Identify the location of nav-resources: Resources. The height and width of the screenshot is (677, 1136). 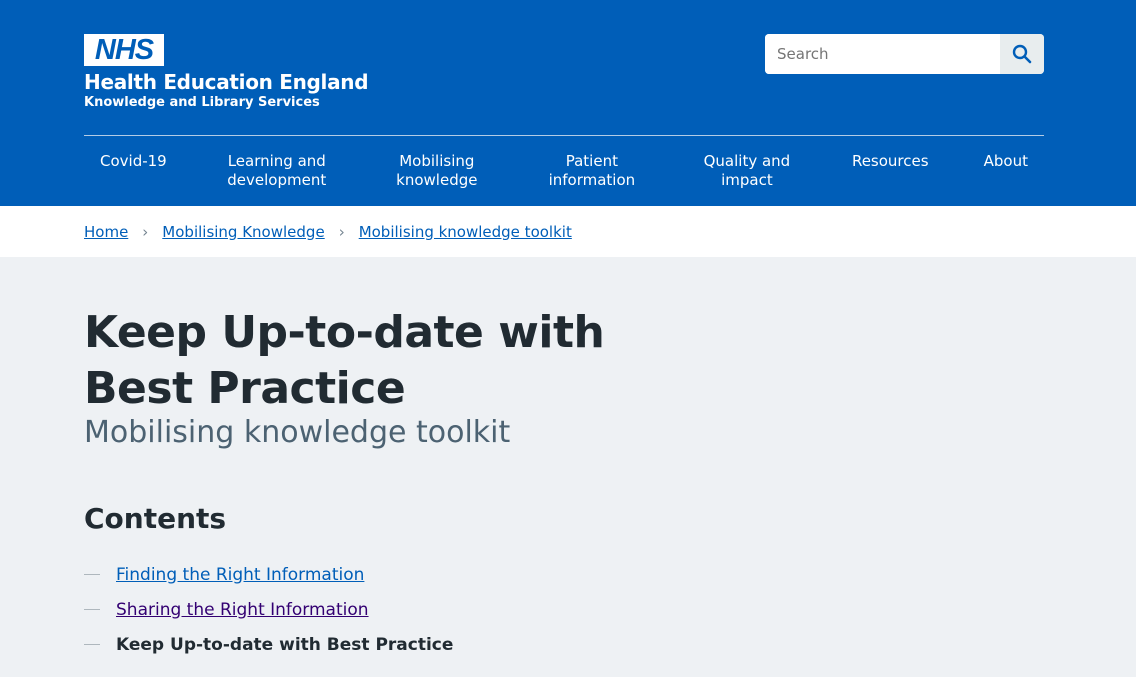
(890, 171).